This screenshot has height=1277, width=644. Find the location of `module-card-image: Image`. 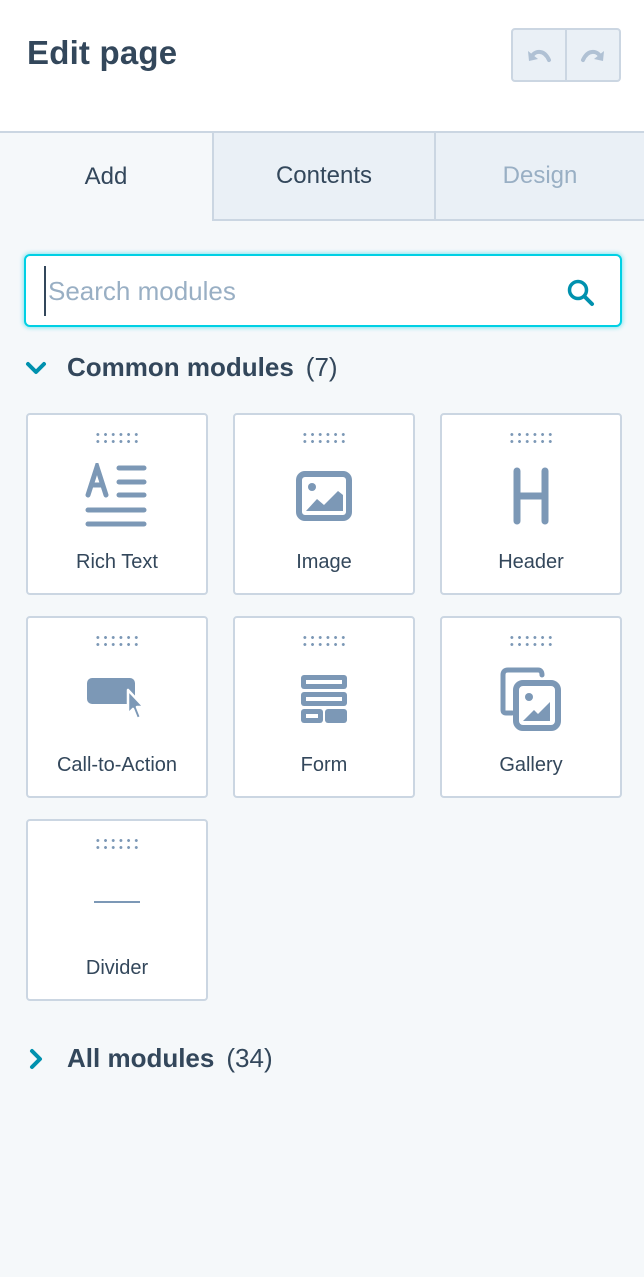

module-card-image: Image is located at coordinates (324, 504).